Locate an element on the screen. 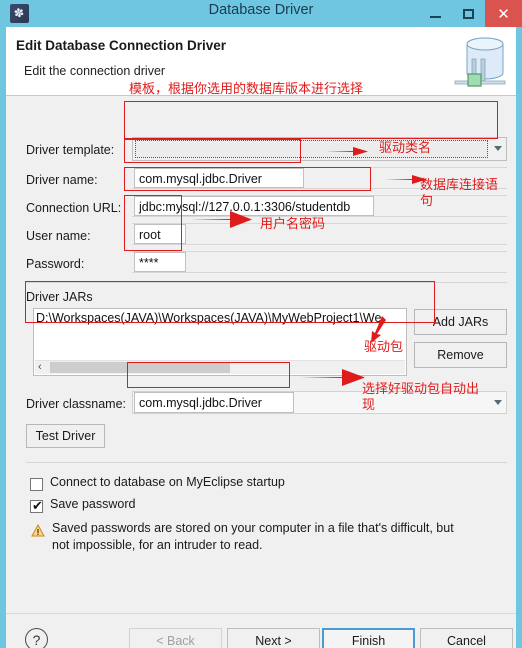 Image resolution: width=522 pixels, height=648 pixels. user-name-label: User name: is located at coordinates (58, 236).